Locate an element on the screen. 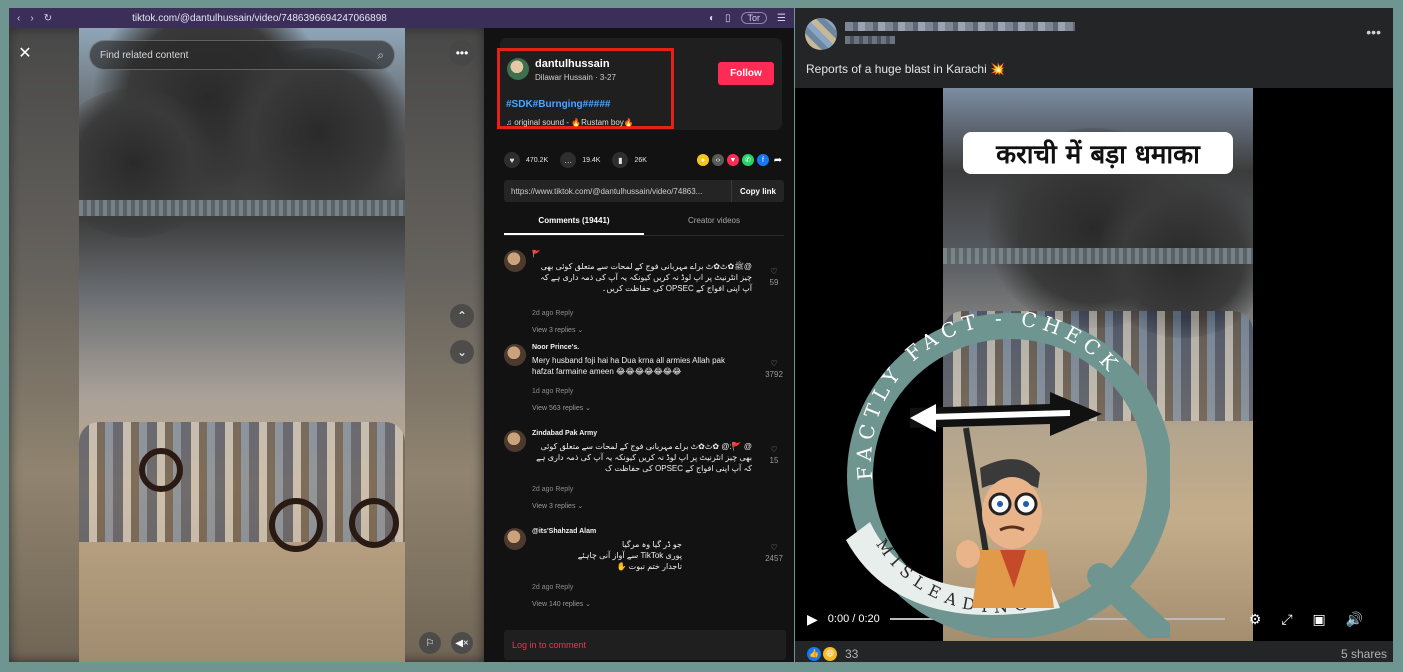 The width and height of the screenshot is (1403, 672). search-input: Find related content ⌕ is located at coordinates (242, 55).